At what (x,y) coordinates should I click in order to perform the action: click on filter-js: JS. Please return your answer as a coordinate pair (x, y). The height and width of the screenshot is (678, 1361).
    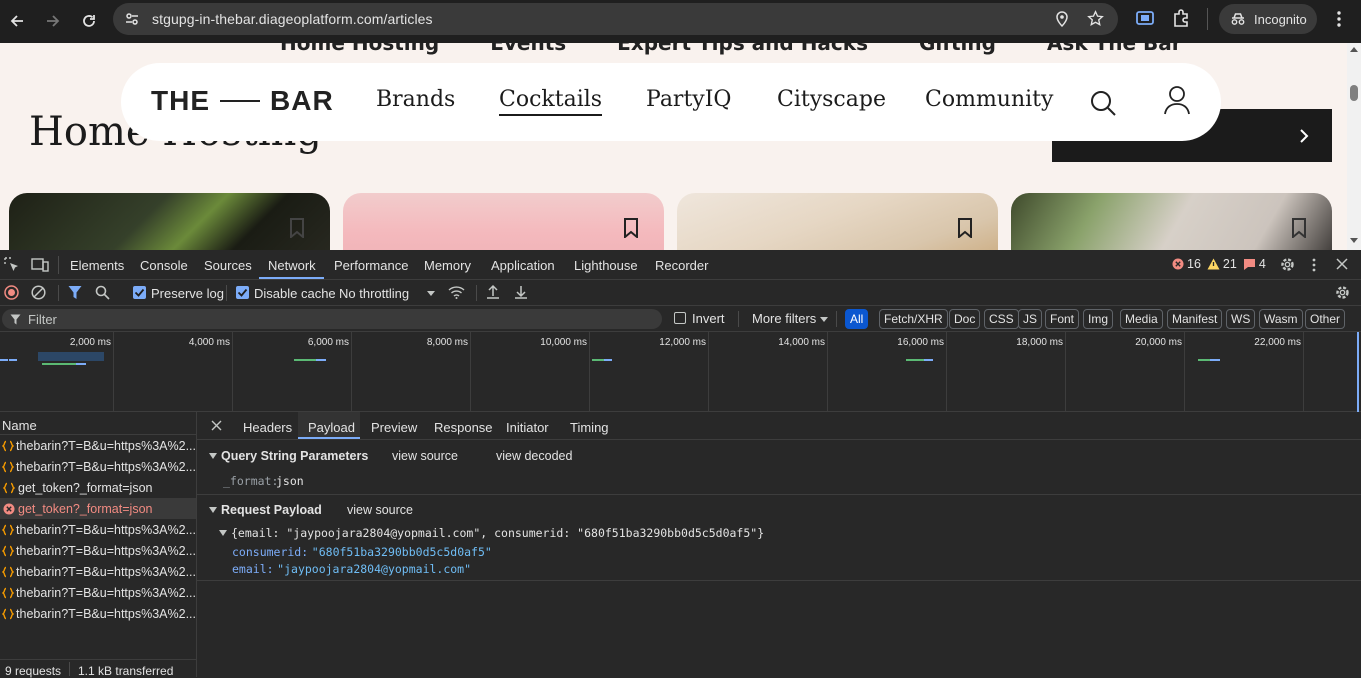
    Looking at the image, I should click on (1030, 319).